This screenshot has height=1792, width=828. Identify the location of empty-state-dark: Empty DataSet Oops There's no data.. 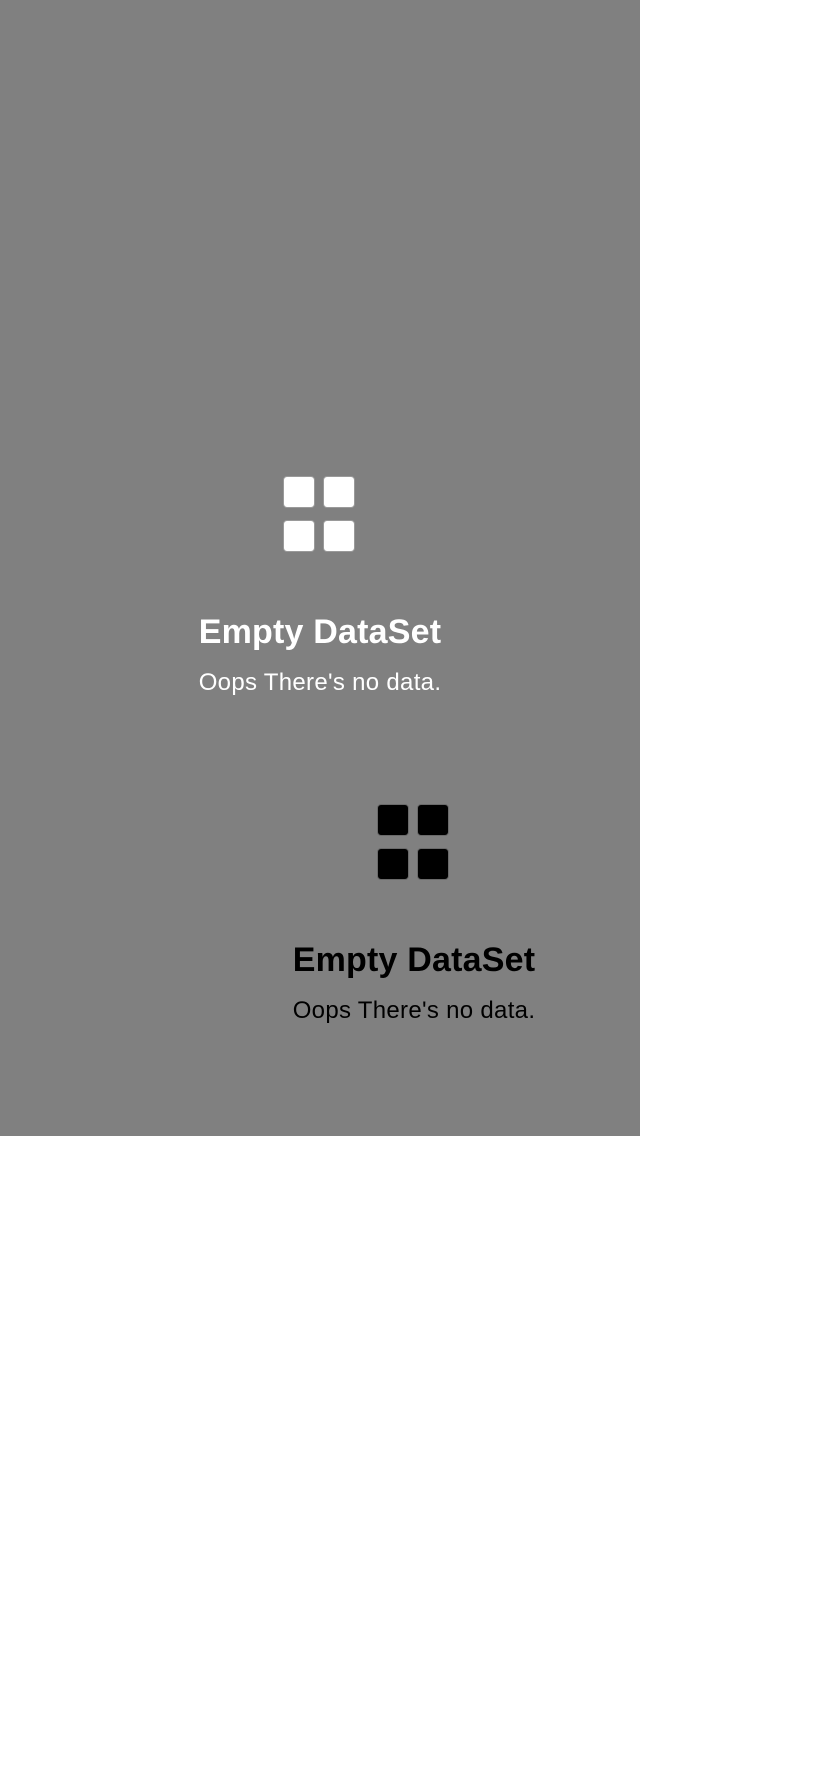
(414, 915).